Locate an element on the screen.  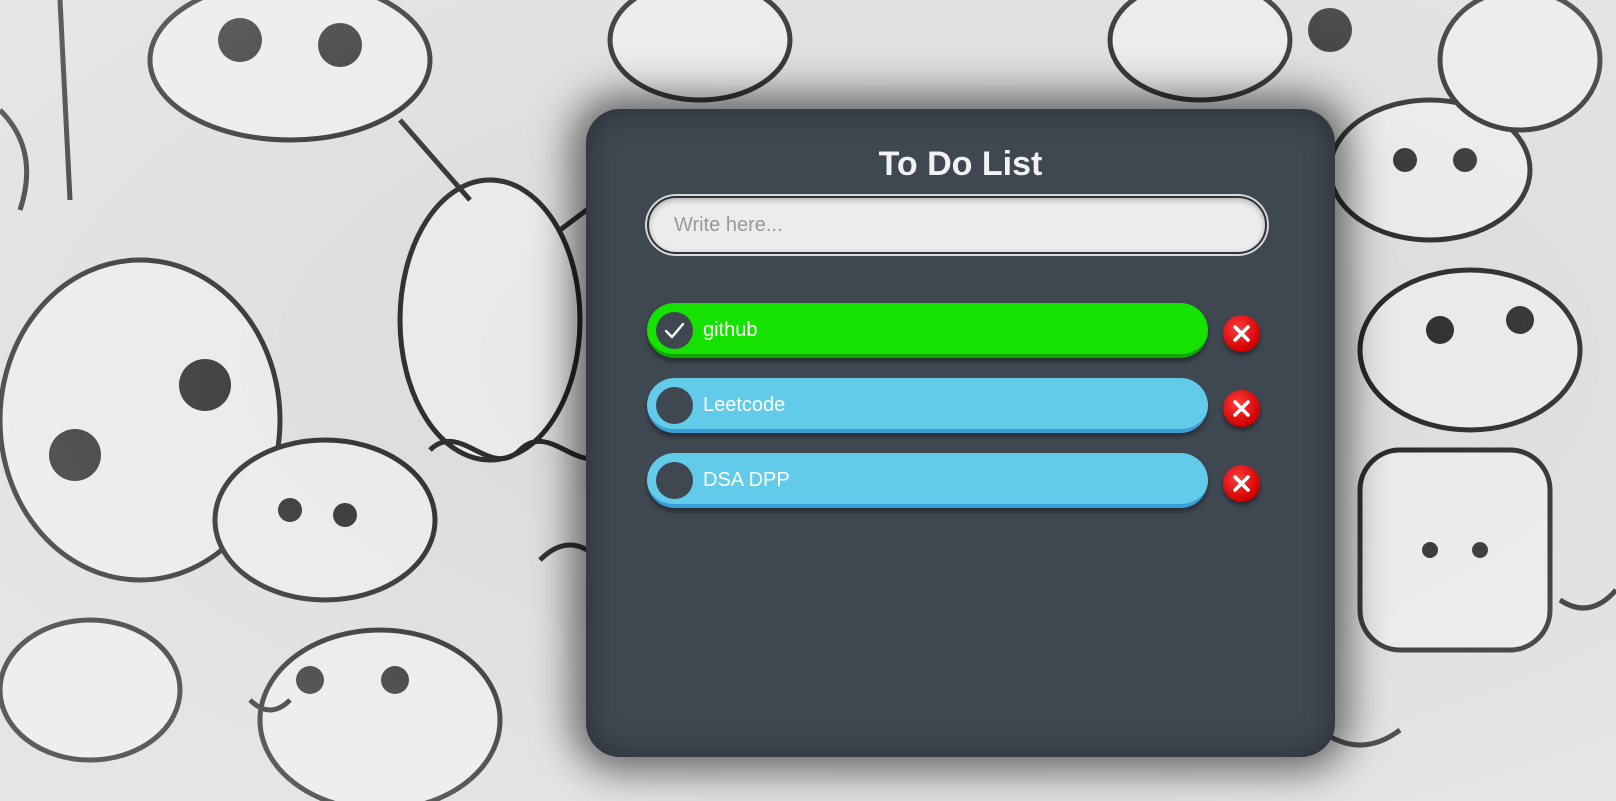
task-label: DSA DPP is located at coordinates (746, 480).